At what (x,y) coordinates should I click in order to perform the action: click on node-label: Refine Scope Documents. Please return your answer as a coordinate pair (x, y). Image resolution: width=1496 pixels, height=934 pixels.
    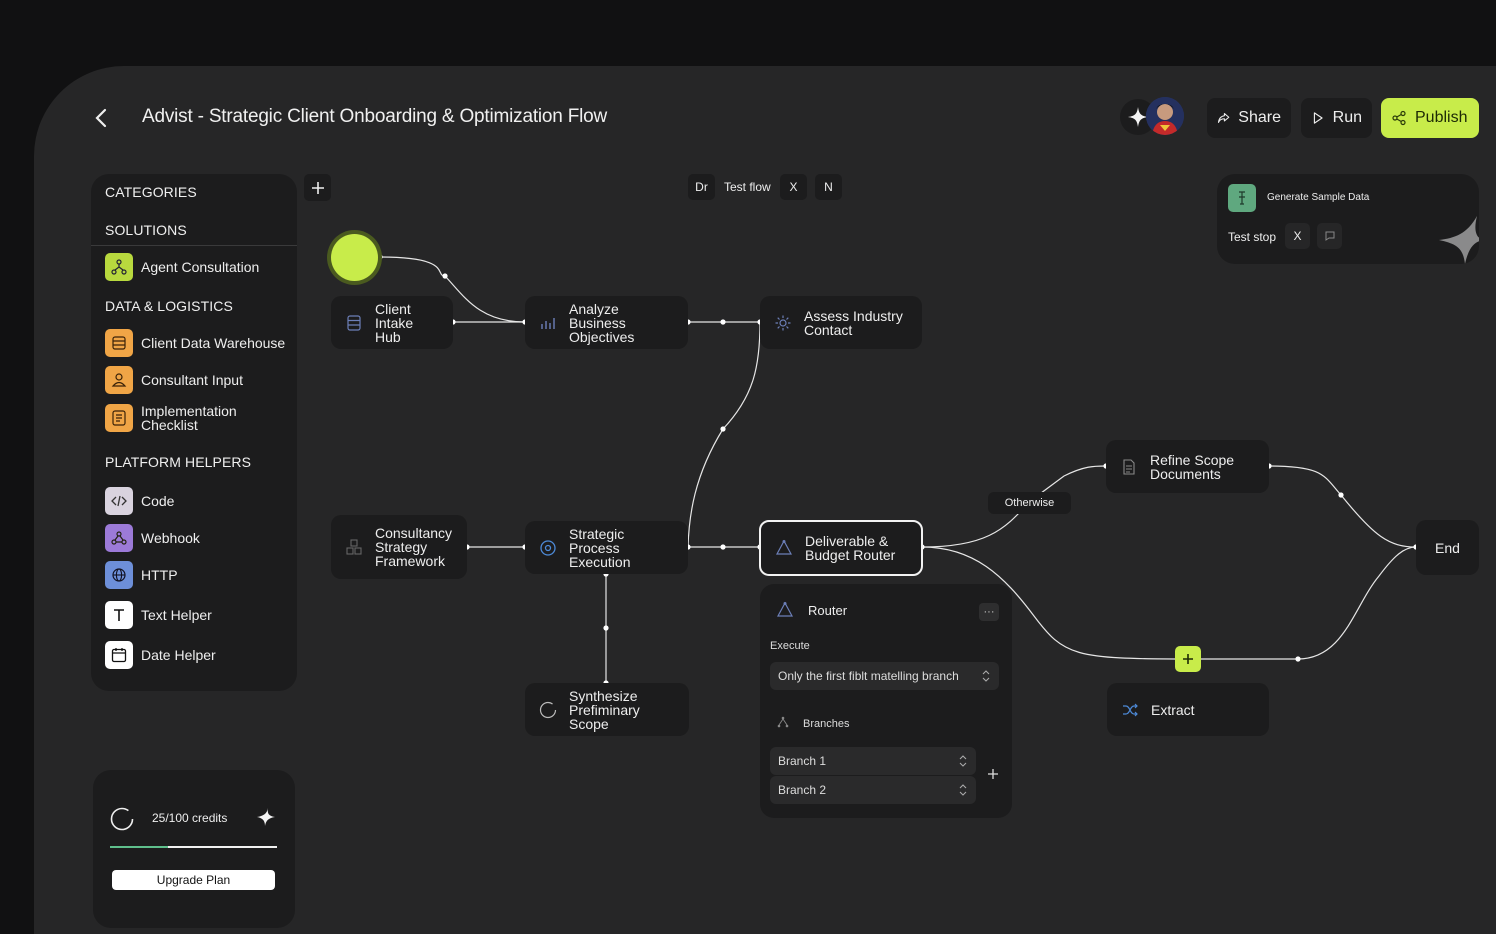
    Looking at the image, I should click on (1192, 466).